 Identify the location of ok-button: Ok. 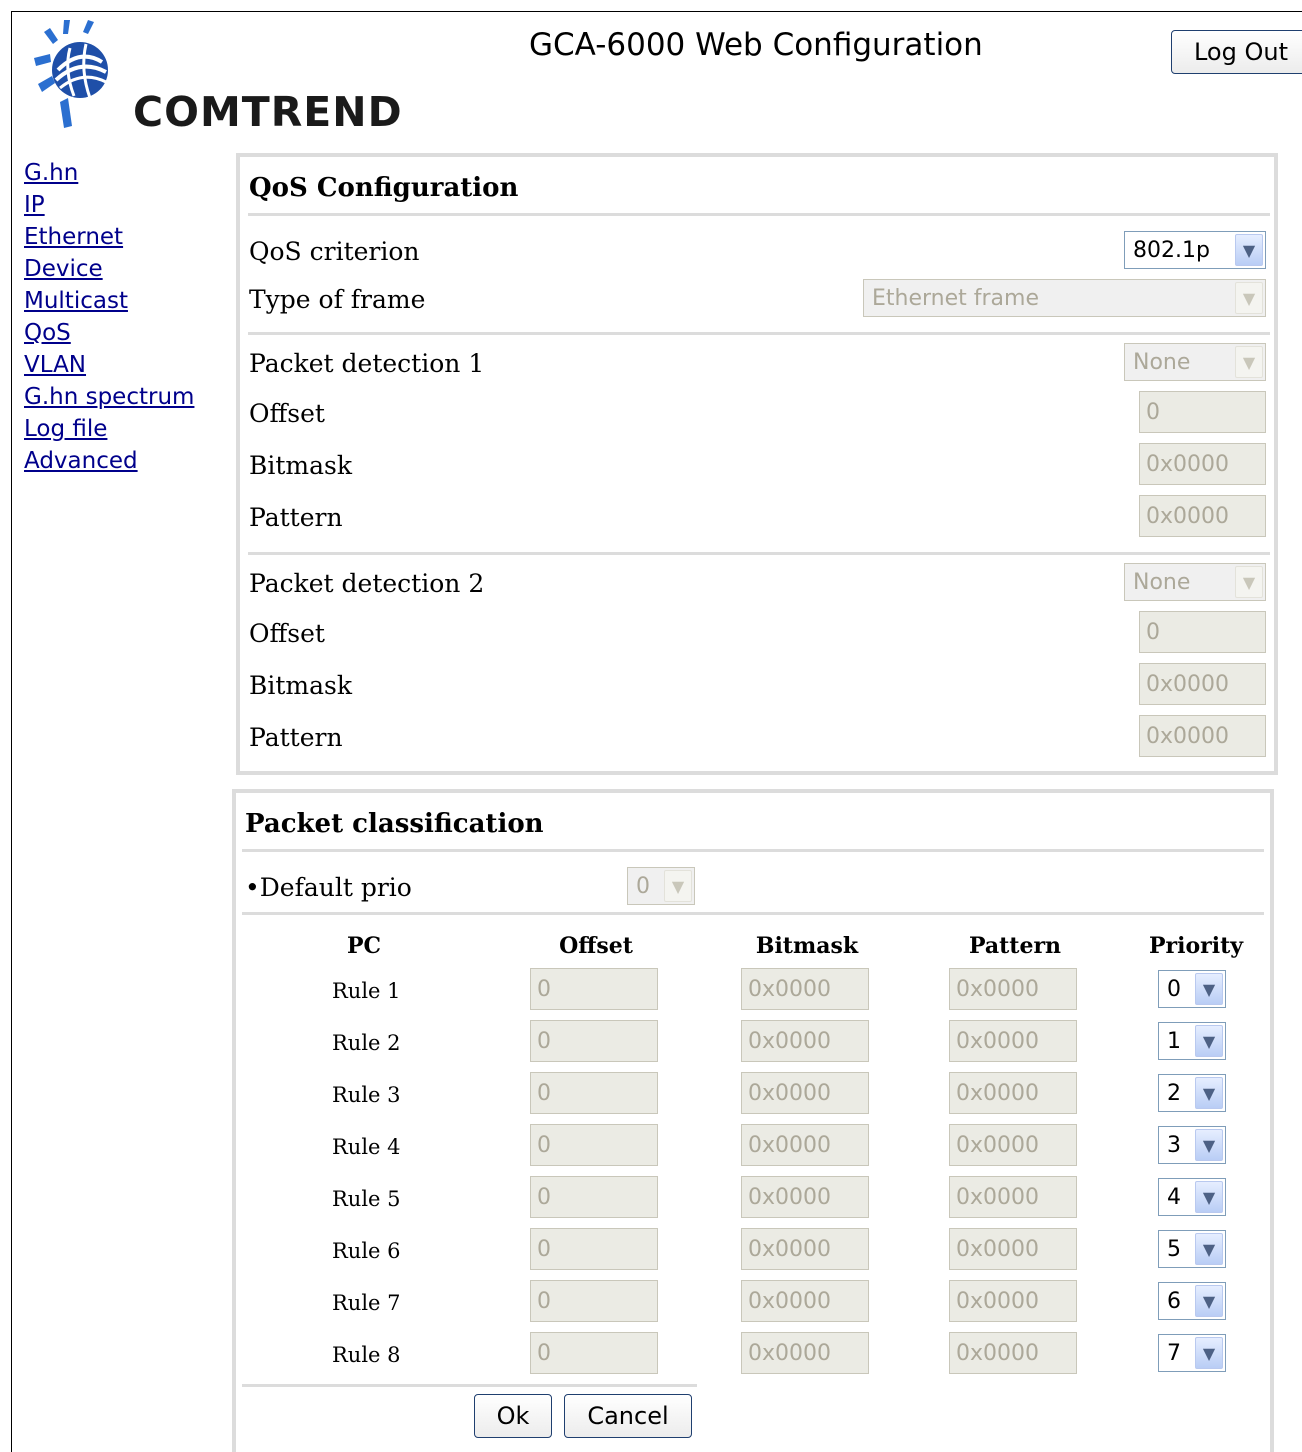
(513, 1416).